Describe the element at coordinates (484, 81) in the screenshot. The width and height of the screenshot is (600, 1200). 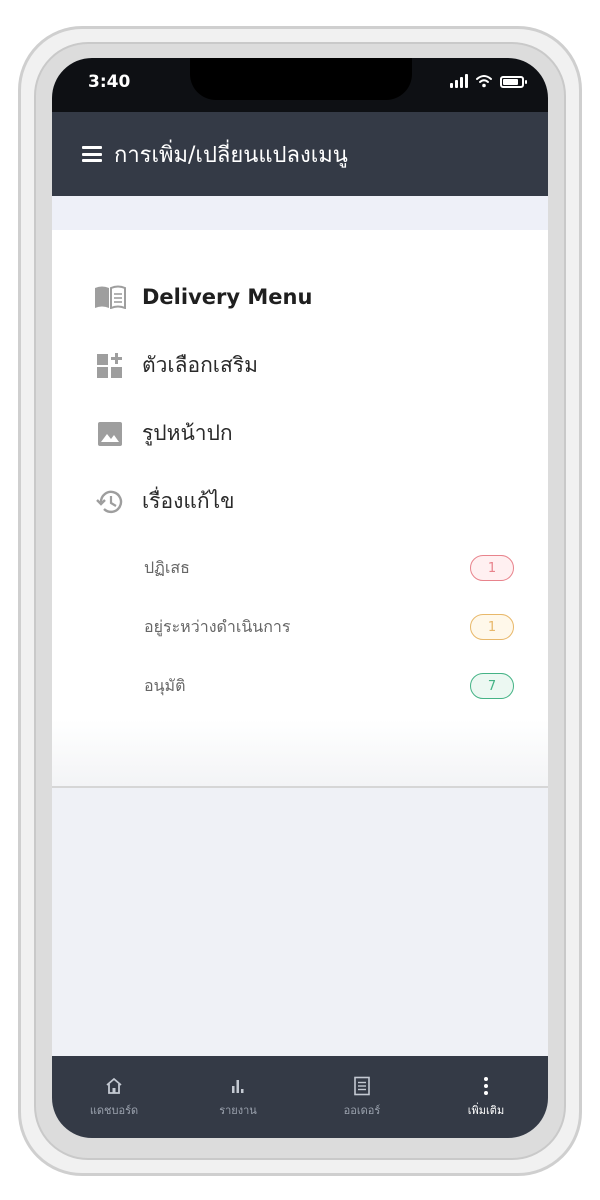
I see `wifi-icon` at that location.